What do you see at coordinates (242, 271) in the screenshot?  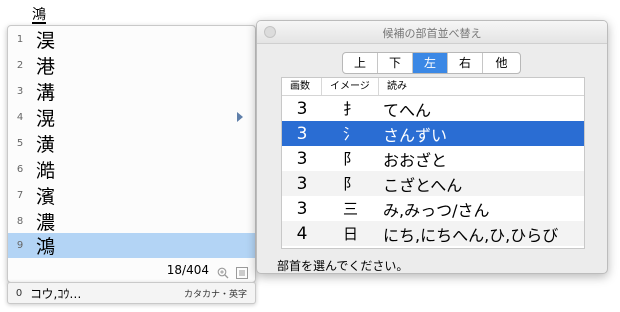 I see `list-view-icon` at bounding box center [242, 271].